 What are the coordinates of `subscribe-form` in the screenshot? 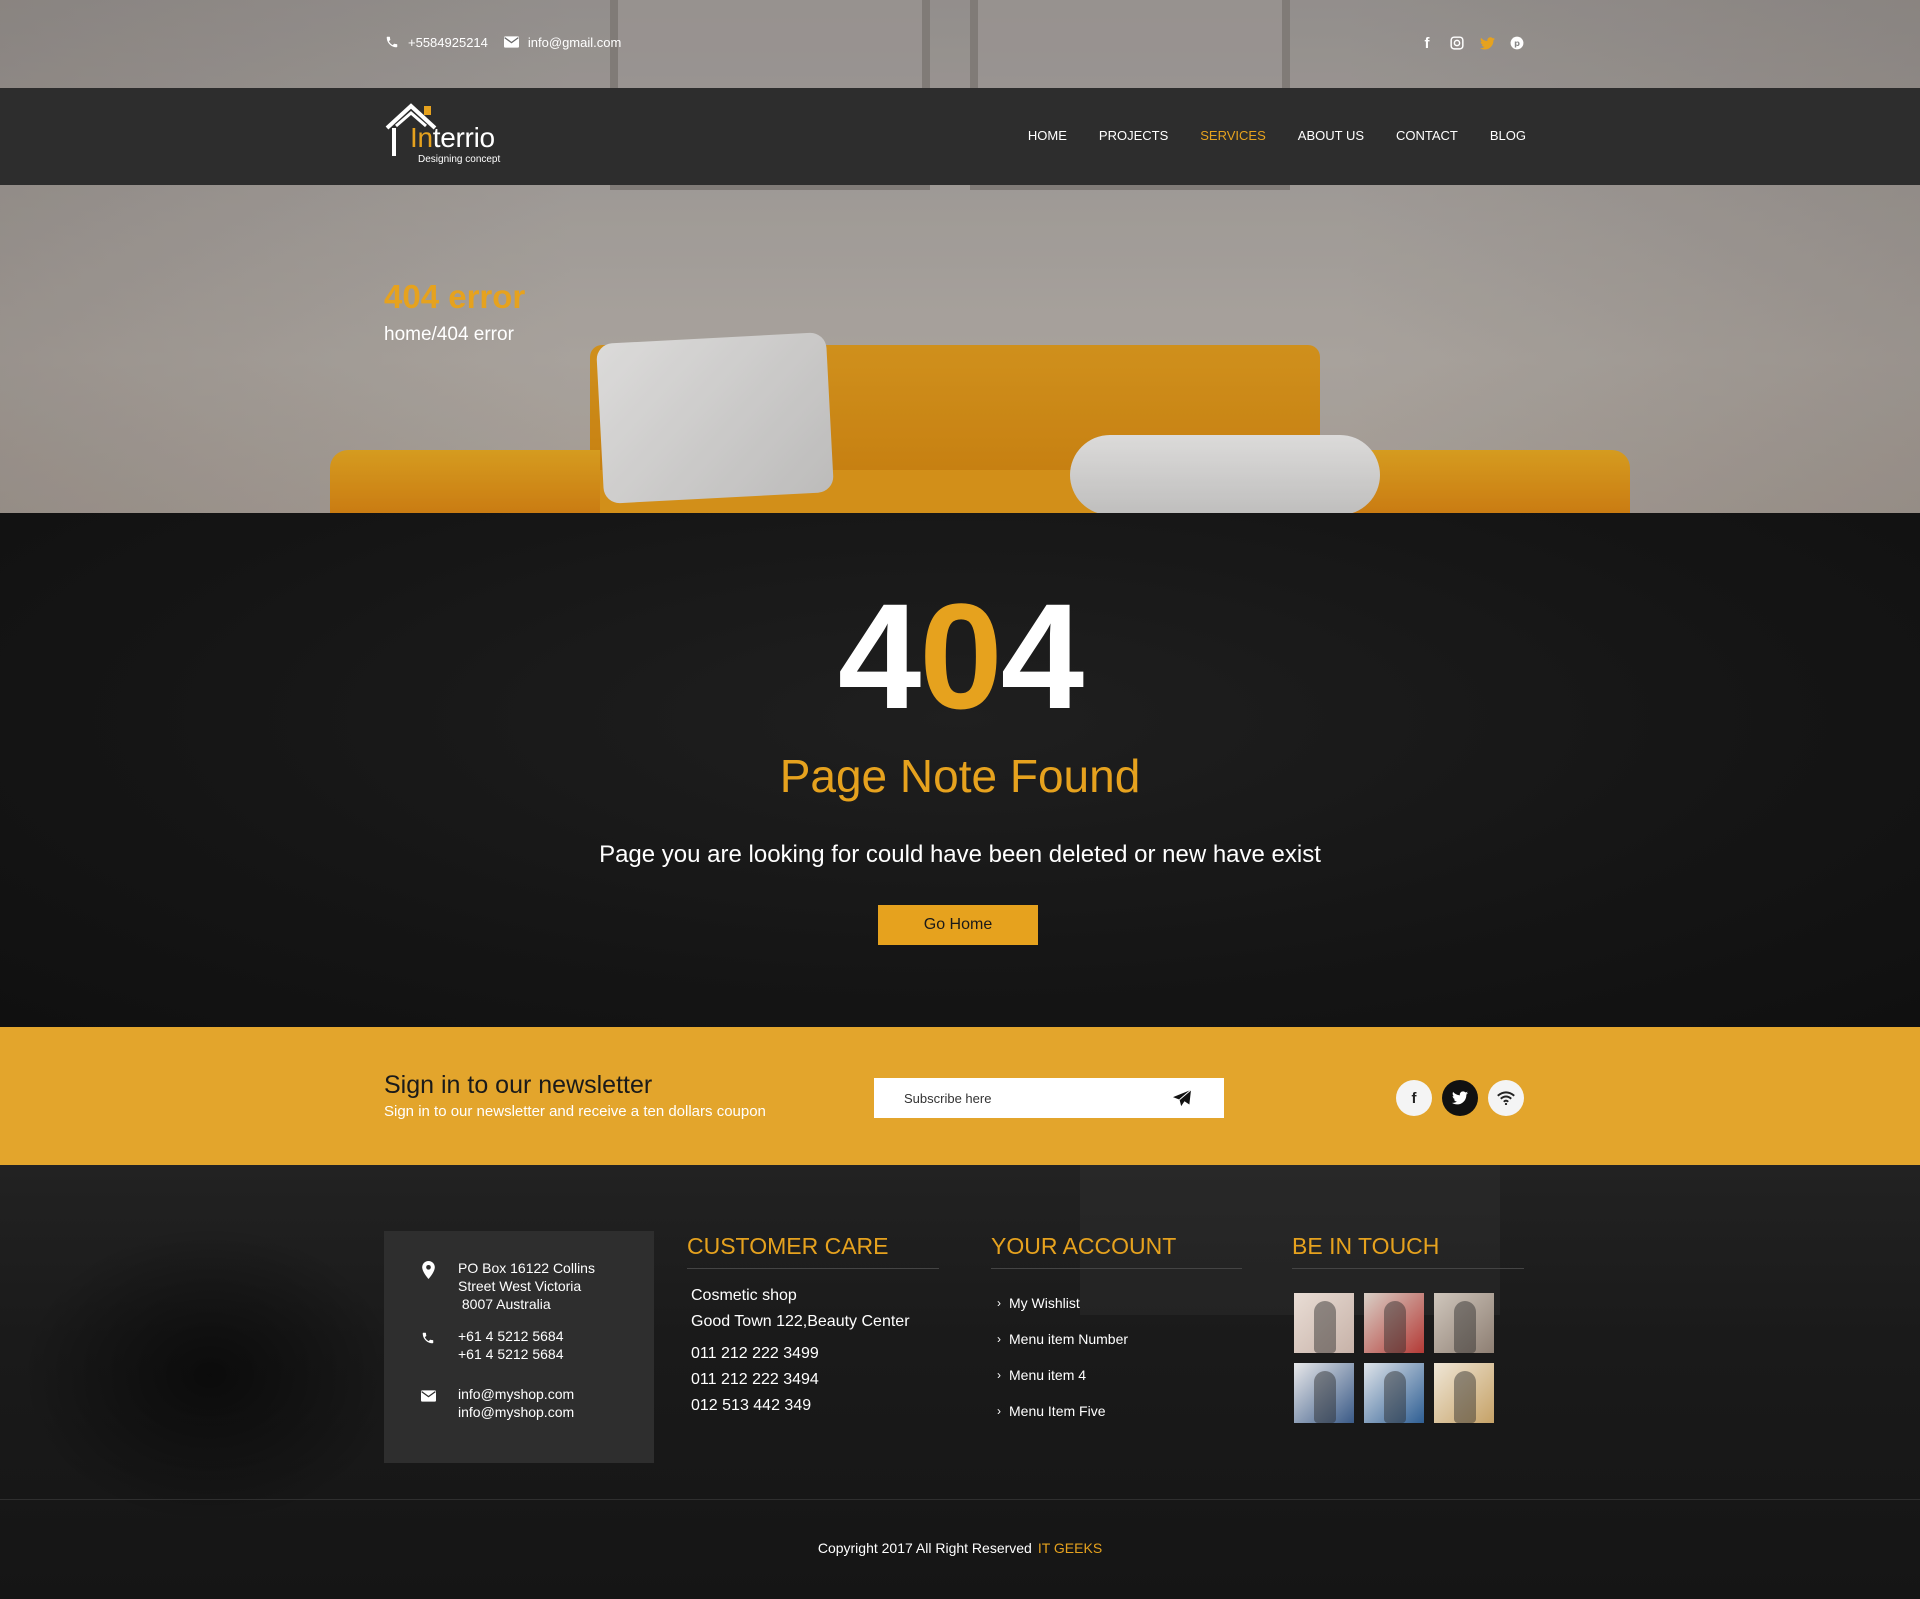 It's located at (1049, 1098).